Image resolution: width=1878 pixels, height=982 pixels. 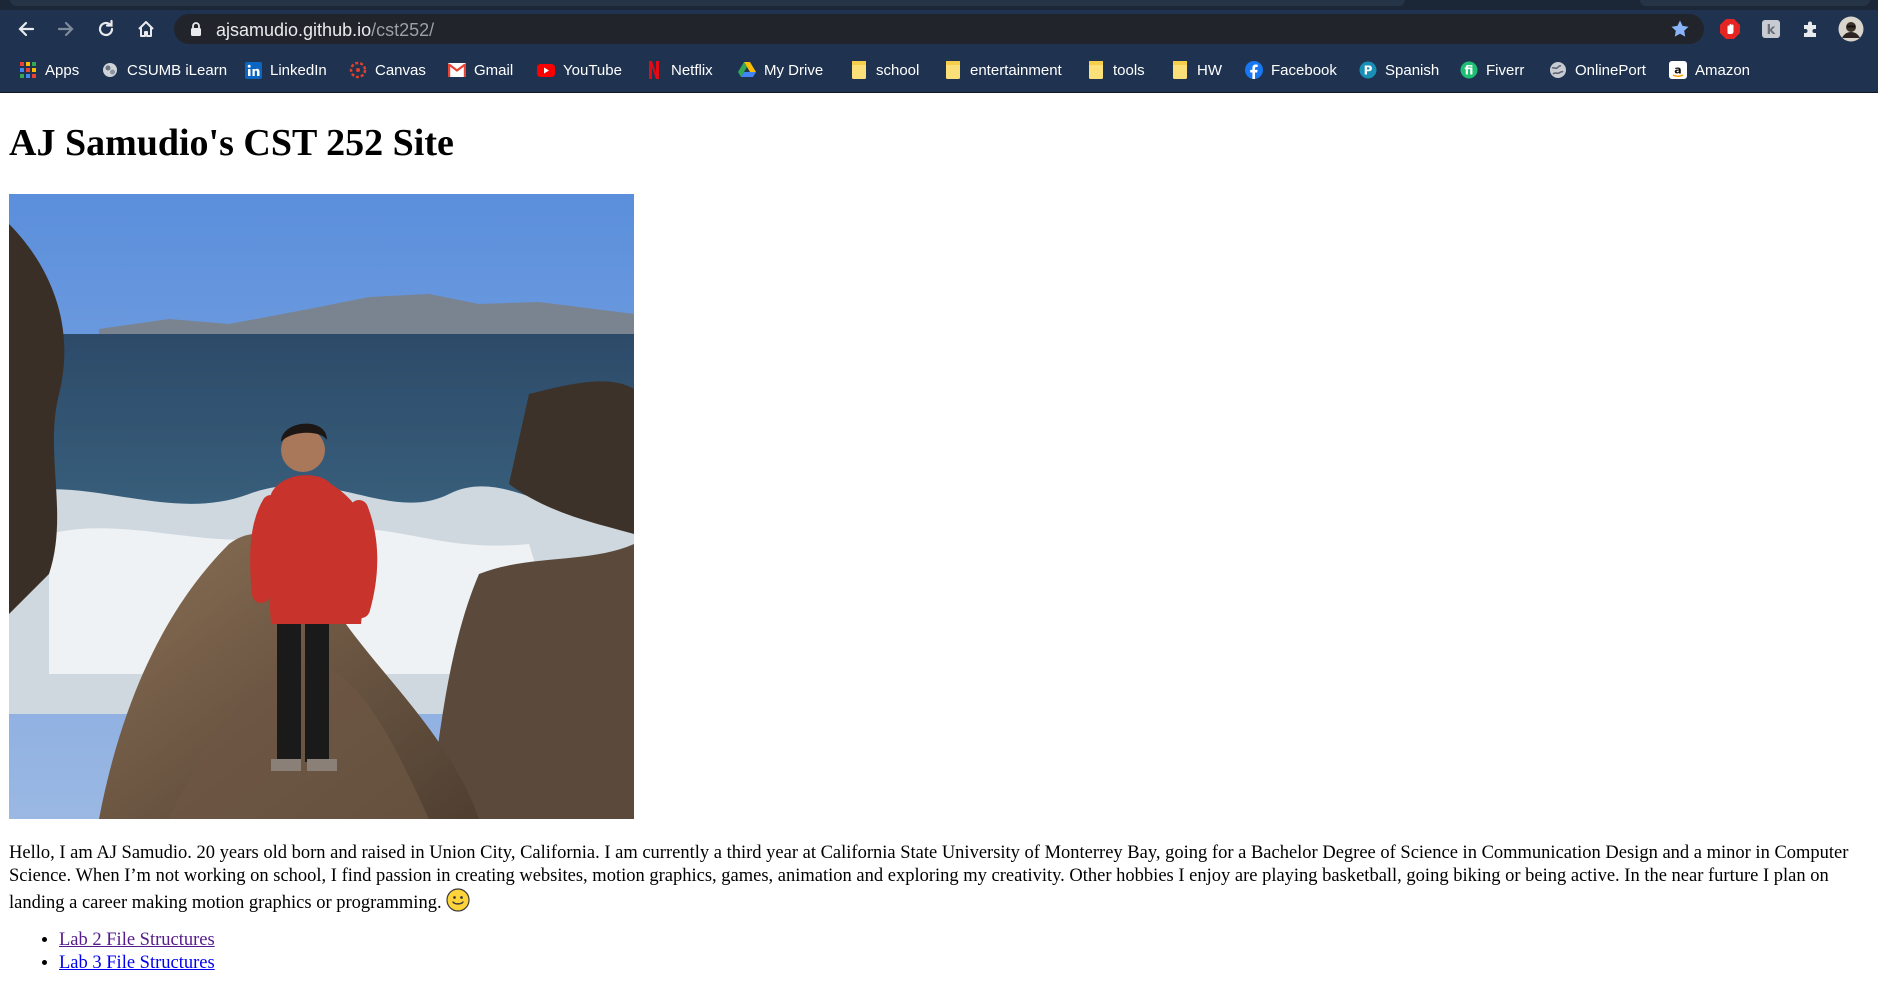 I want to click on bookmark-label: LinkedIn, so click(x=298, y=70).